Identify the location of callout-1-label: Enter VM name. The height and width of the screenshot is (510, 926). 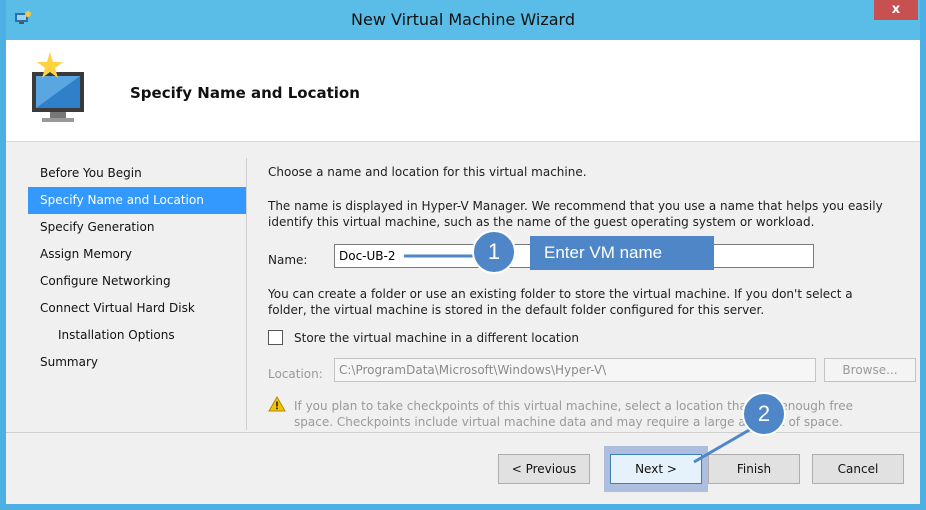
(622, 253).